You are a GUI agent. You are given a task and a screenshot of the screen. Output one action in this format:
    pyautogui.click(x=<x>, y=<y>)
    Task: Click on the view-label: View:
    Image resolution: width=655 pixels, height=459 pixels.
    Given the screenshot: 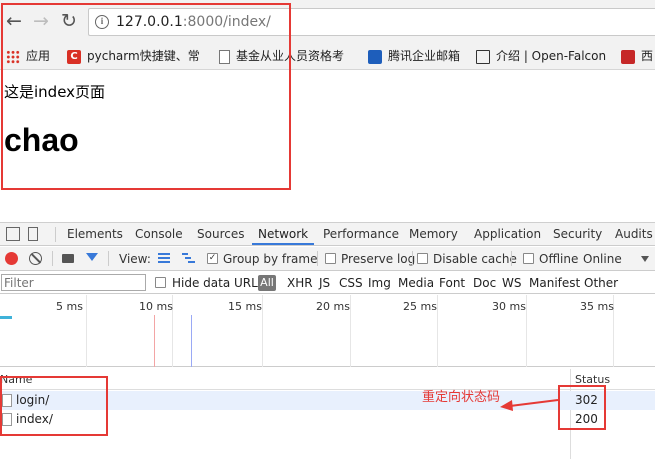 What is the action you would take?
    pyautogui.click(x=135, y=259)
    